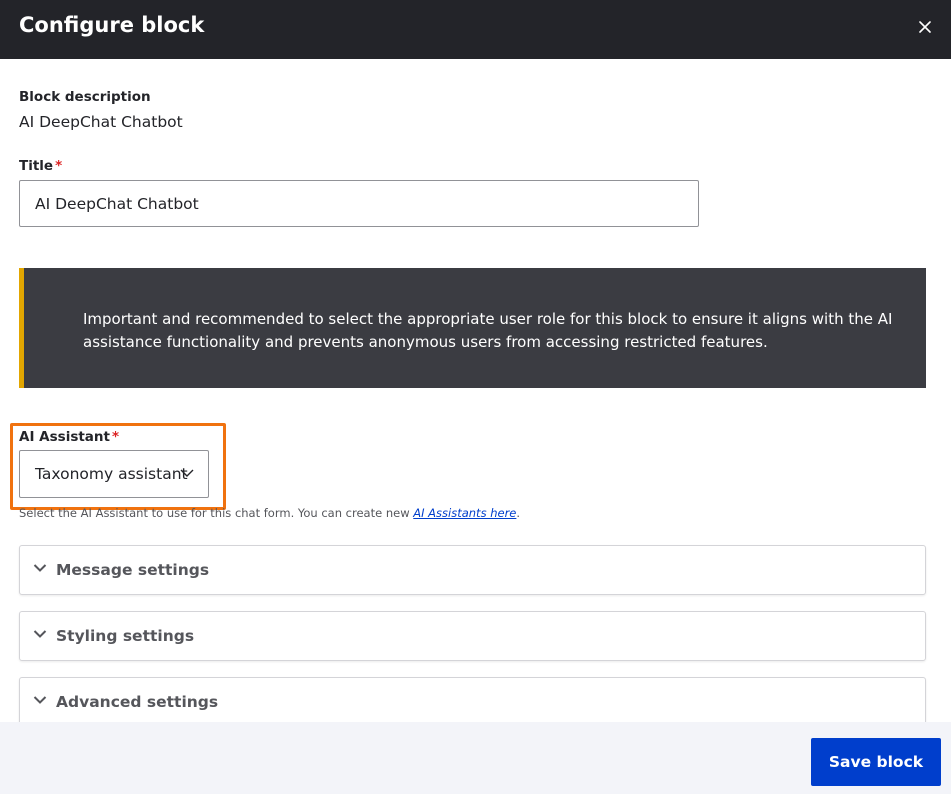 The width and height of the screenshot is (951, 794). Describe the element at coordinates (472, 699) in the screenshot. I see `advanced-settings-section: Advanced settings` at that location.